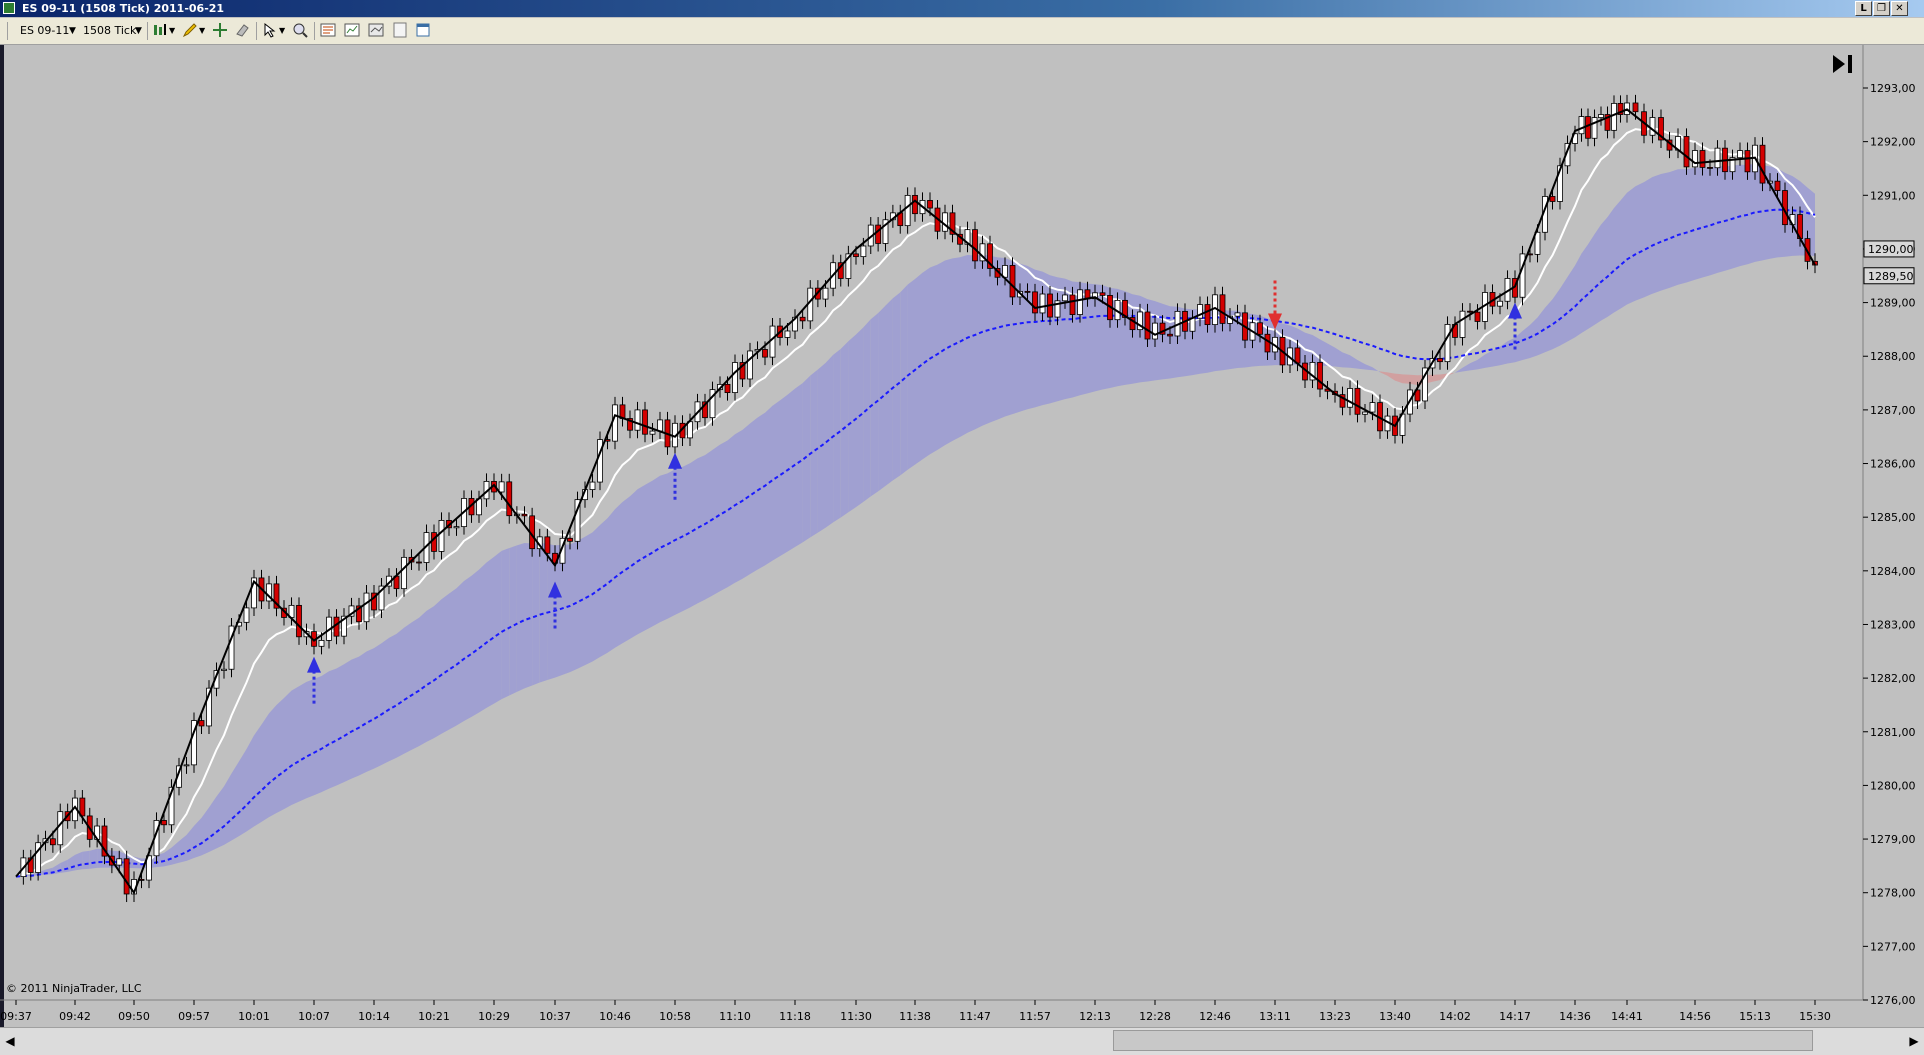  What do you see at coordinates (376, 30) in the screenshot?
I see `strategies-icon` at bounding box center [376, 30].